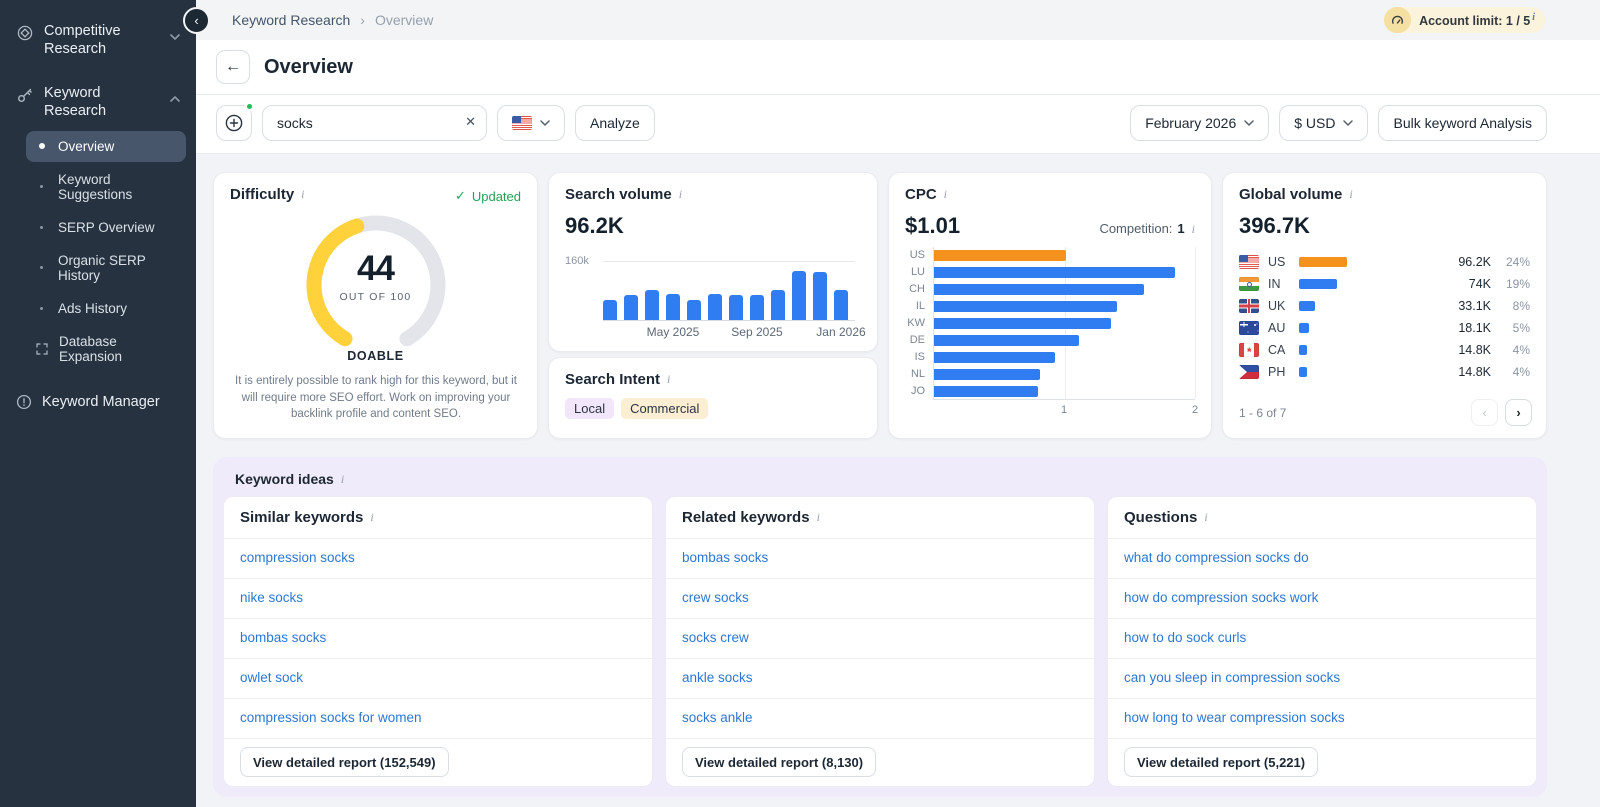 This screenshot has width=1600, height=807. I want to click on keyword-input, so click(374, 123).